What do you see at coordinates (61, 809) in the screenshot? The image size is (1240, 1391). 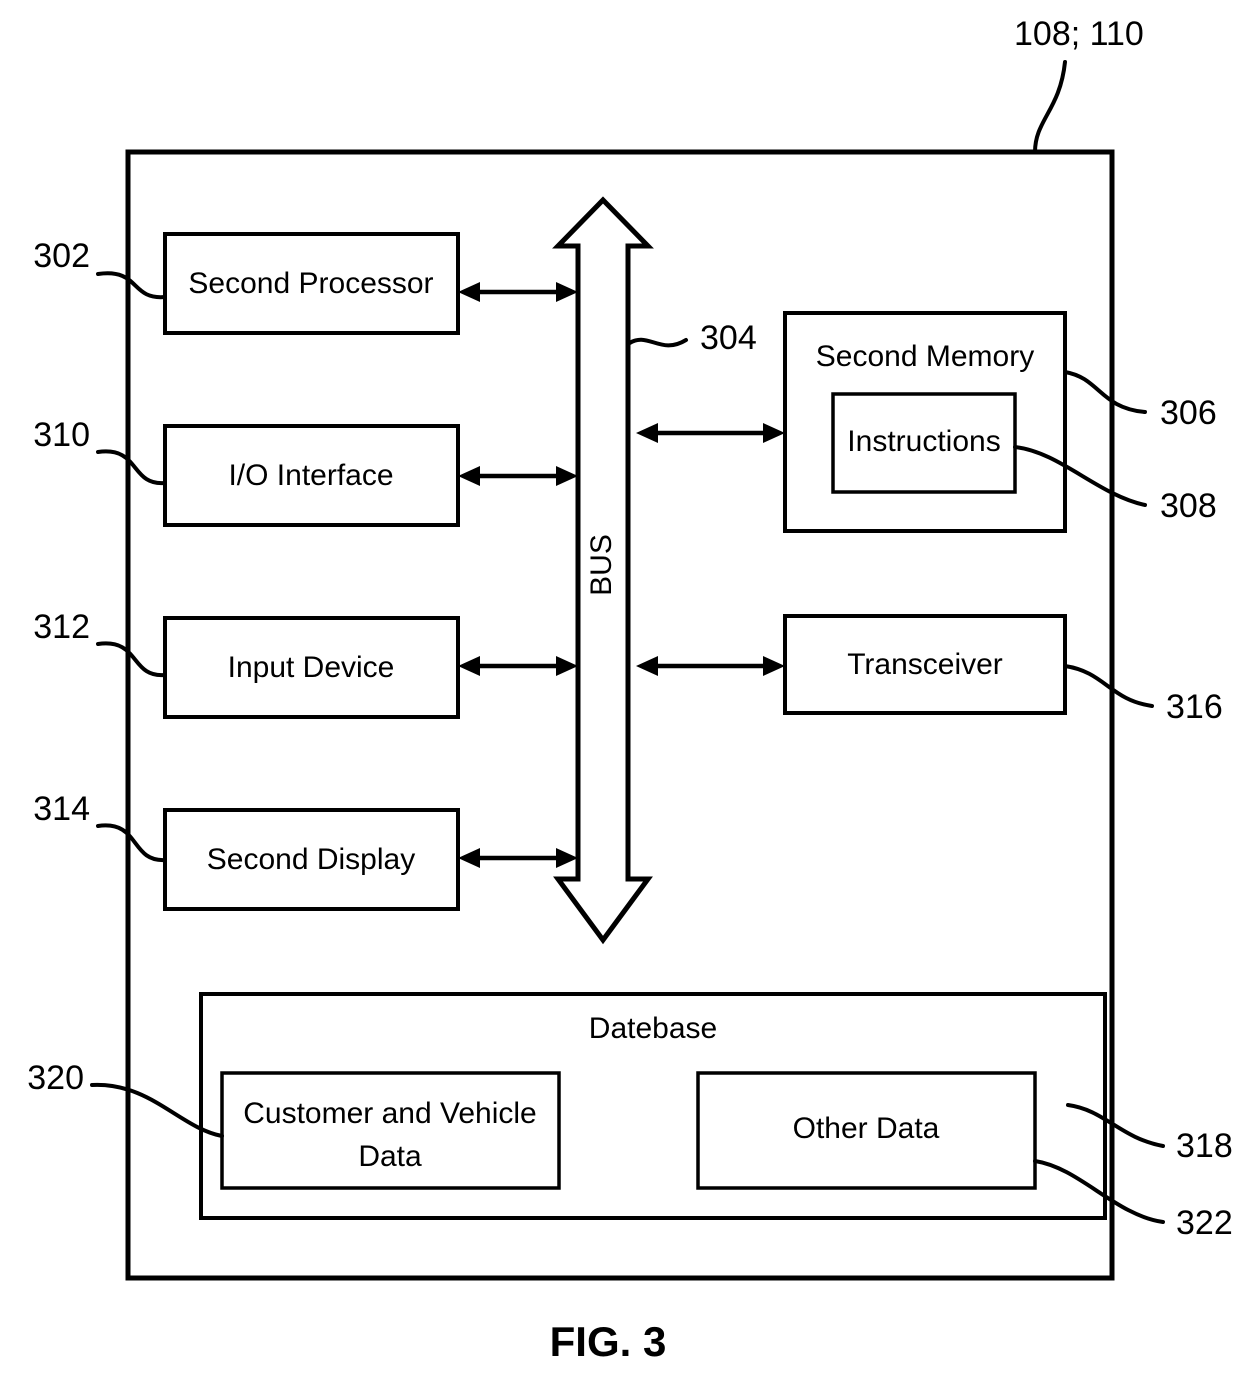 I see `ref-number-314: 314` at bounding box center [61, 809].